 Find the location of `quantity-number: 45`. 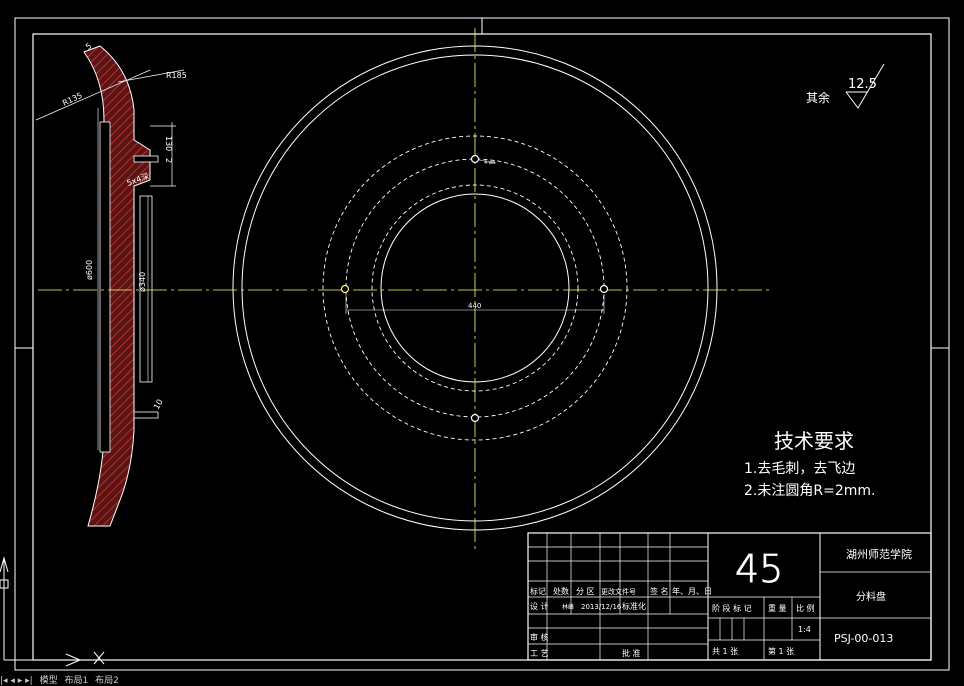

quantity-number: 45 is located at coordinates (759, 569).